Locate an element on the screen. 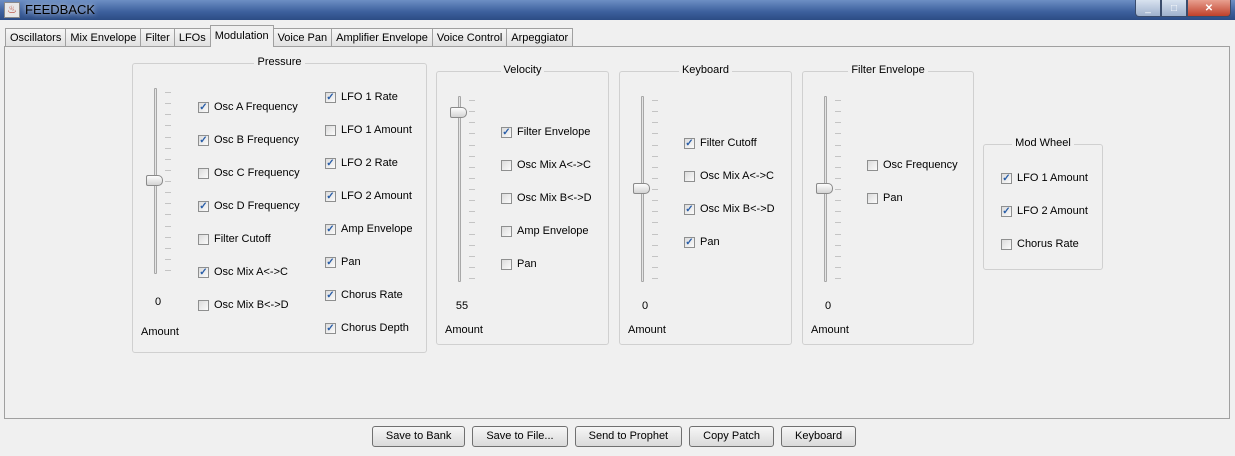  checkbox-label: Filter Cutoff is located at coordinates (728, 143).